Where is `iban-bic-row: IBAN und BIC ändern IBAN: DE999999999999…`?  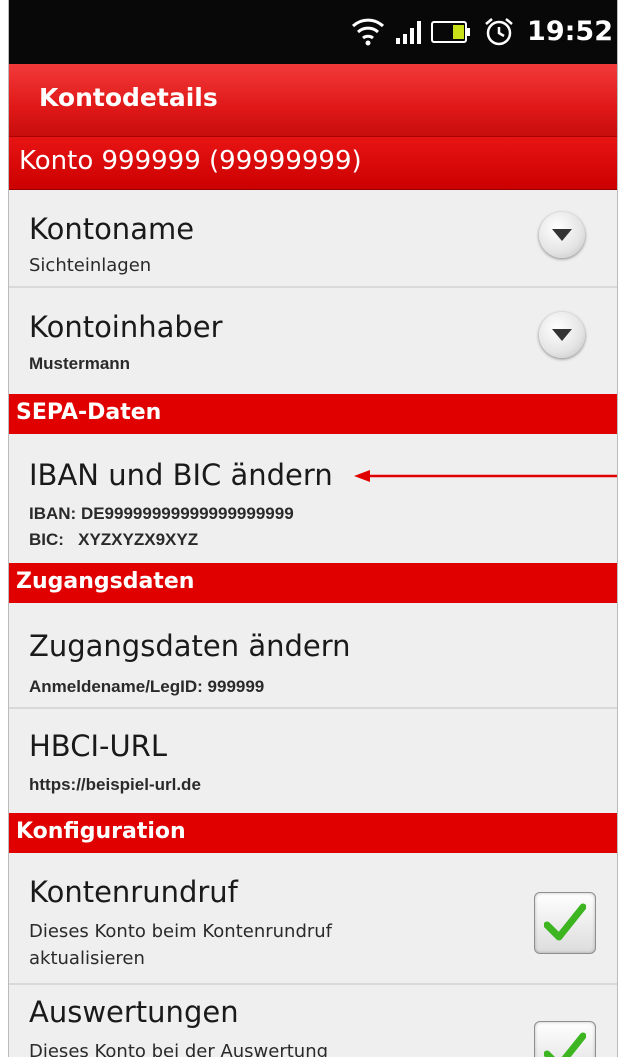
iban-bic-row: IBAN und BIC ändern IBAN: DE999999999999… is located at coordinates (313, 497).